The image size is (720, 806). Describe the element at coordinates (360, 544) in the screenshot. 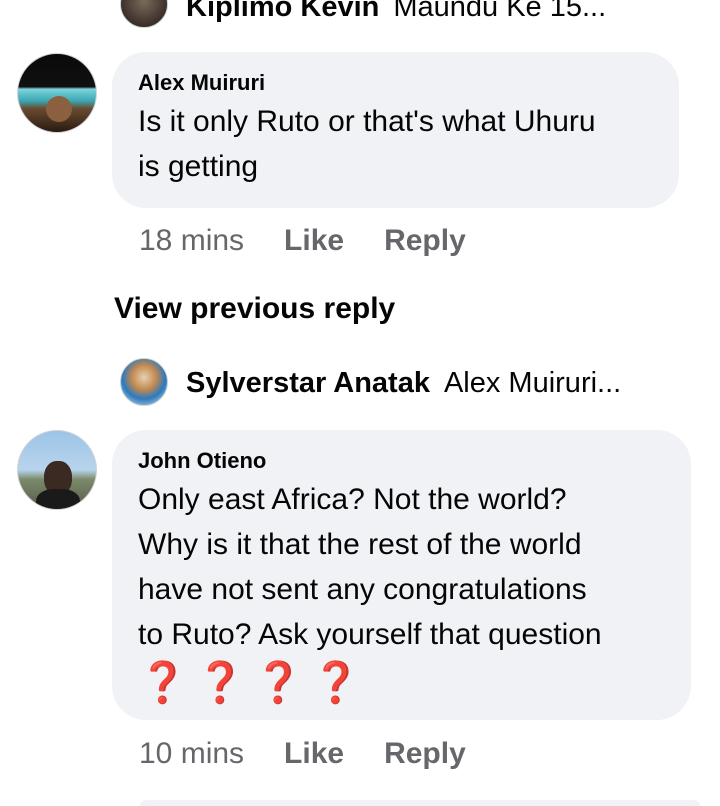

I see `comment-line: Why is it that the rest of the world` at that location.